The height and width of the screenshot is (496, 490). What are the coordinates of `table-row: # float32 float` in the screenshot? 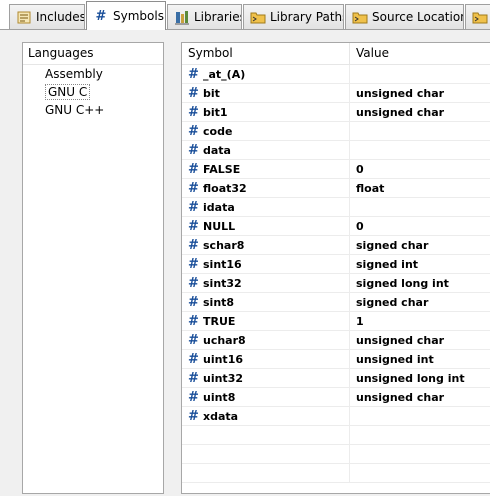 It's located at (336, 188).